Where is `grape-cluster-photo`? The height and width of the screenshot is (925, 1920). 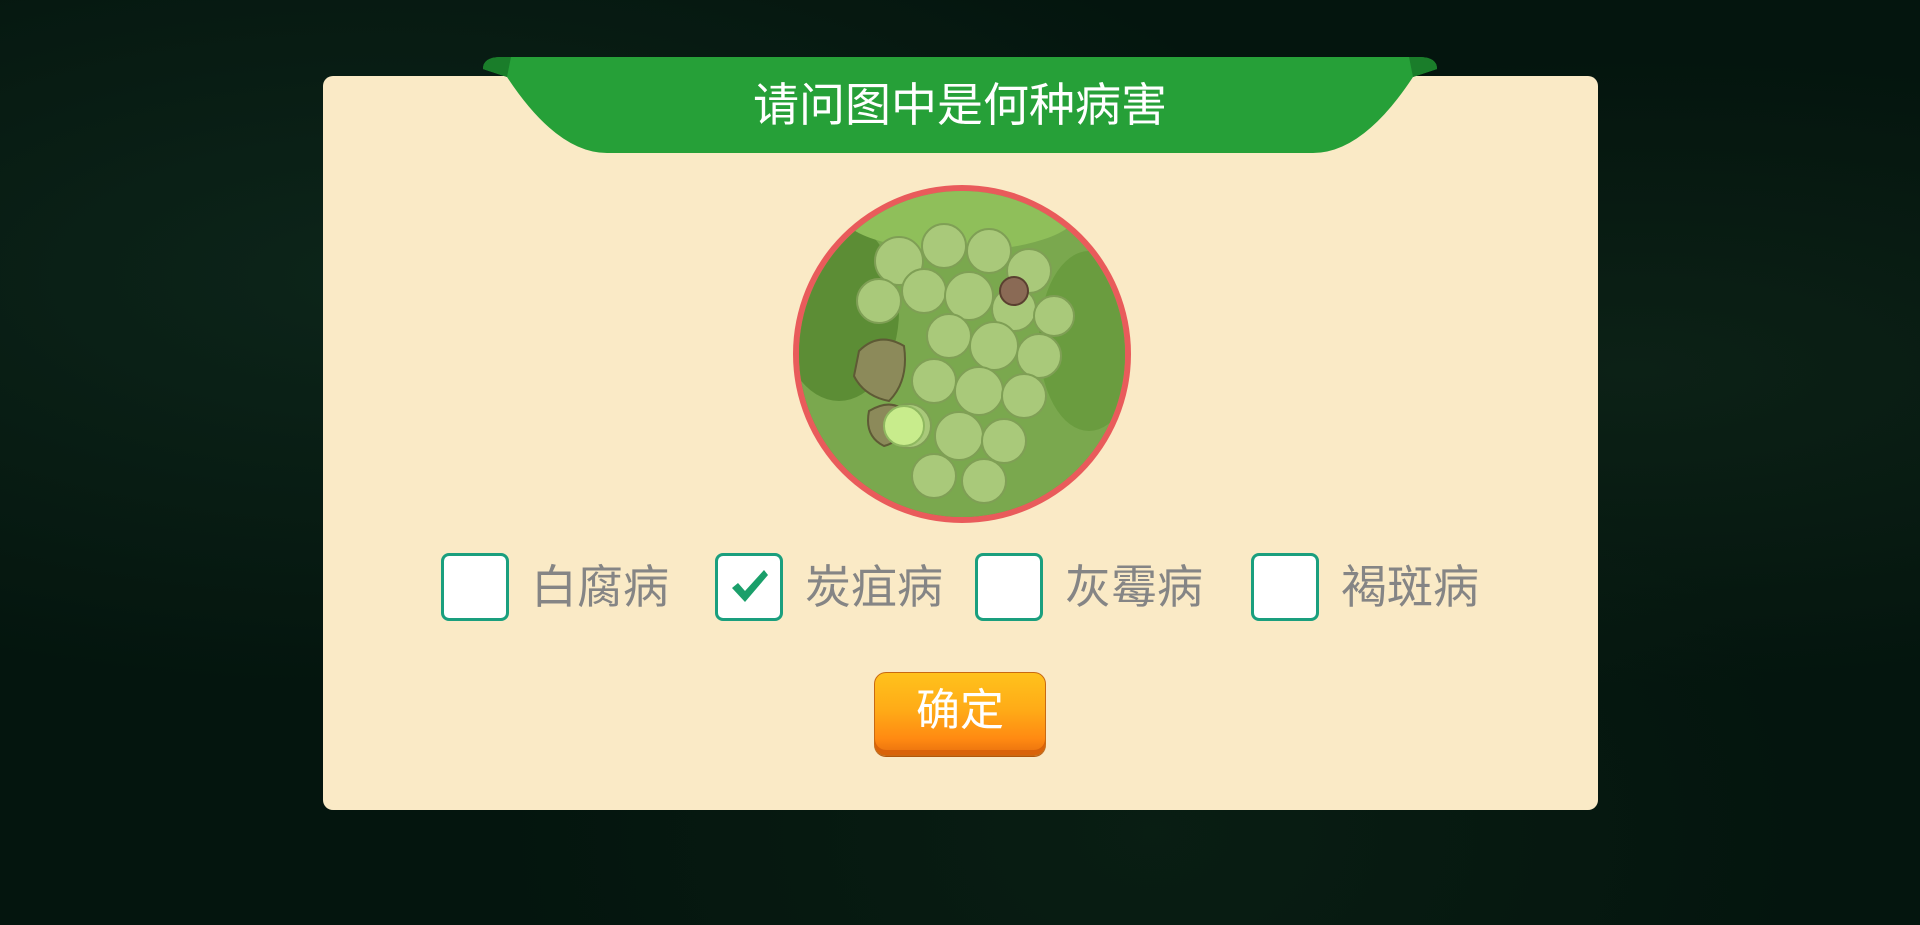
grape-cluster-photo is located at coordinates (962, 354).